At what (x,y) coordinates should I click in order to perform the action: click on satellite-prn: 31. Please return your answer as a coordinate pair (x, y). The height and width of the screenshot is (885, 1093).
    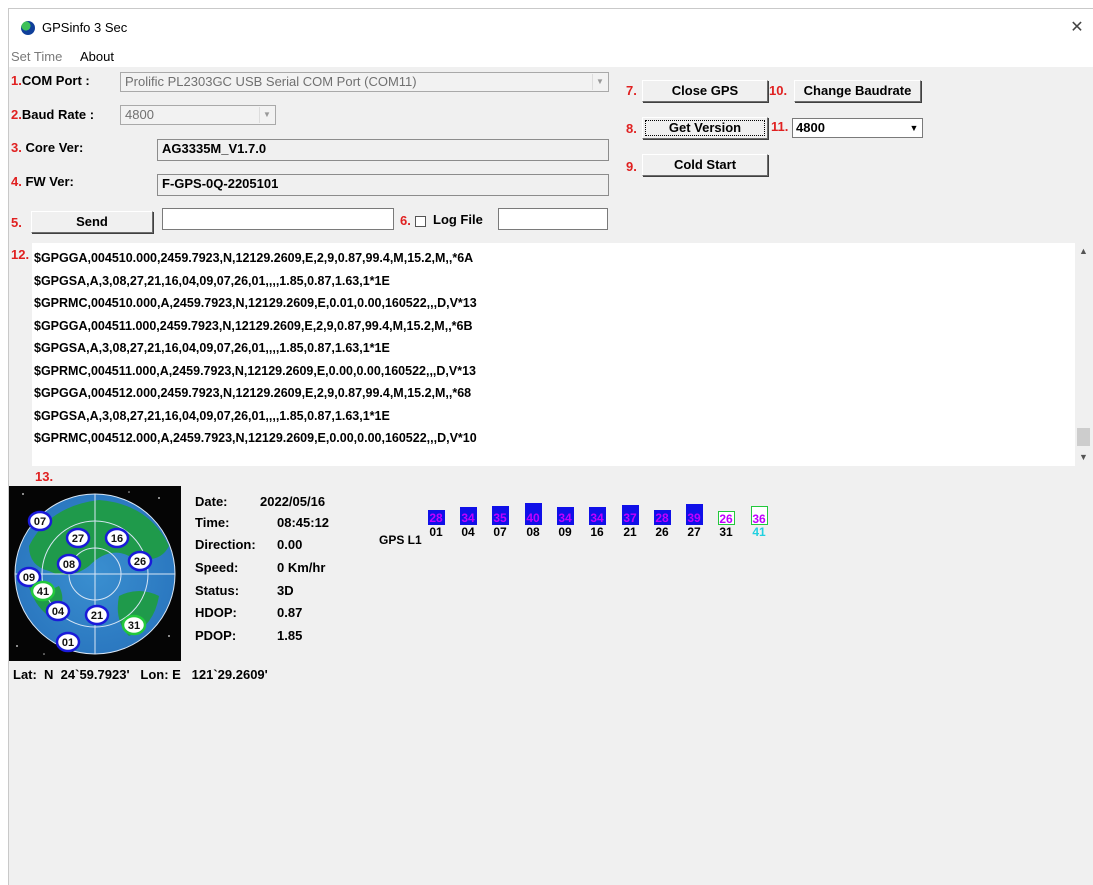
    Looking at the image, I should click on (134, 626).